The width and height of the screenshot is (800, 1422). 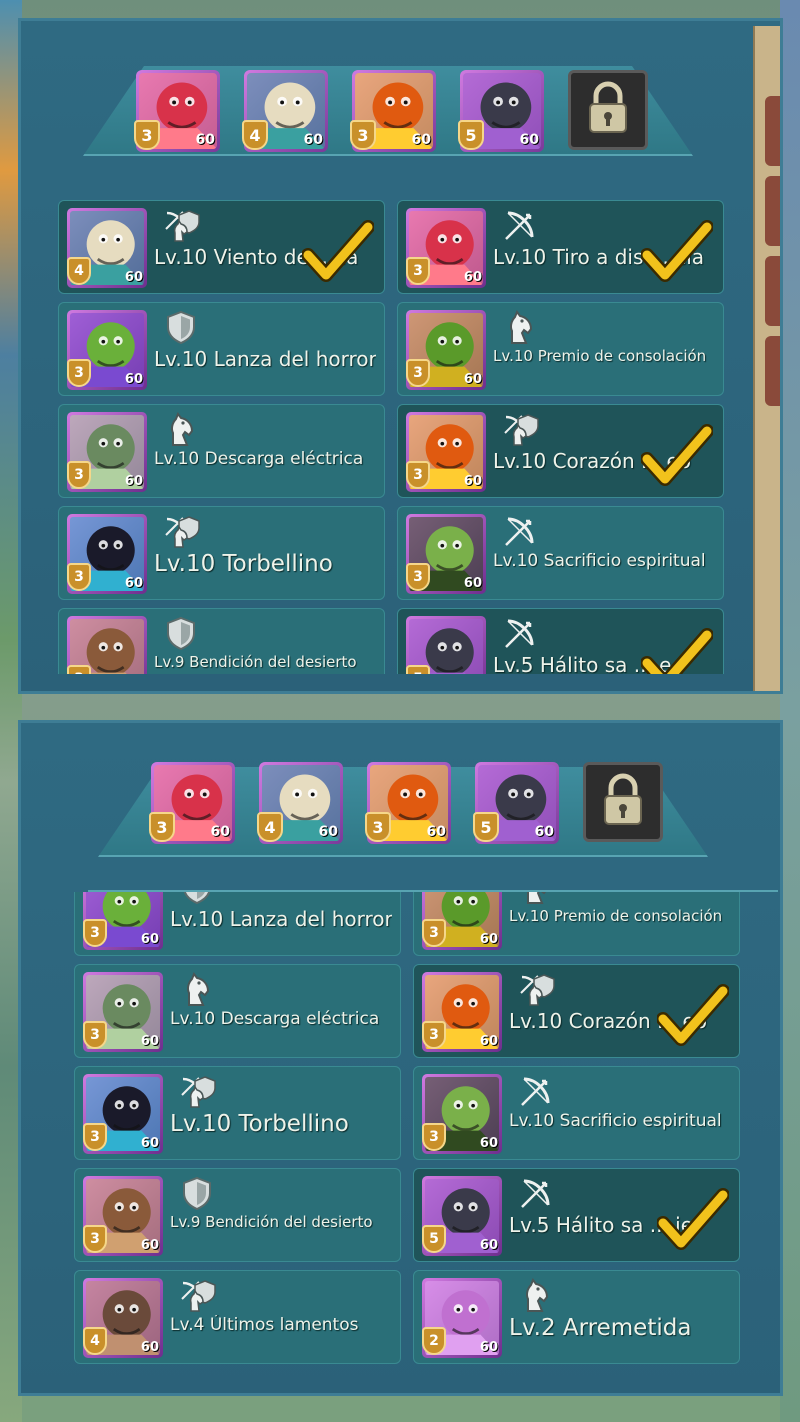 What do you see at coordinates (255, 662) in the screenshot?
I see `skill-name: Lv.9 Bendición del desierto` at bounding box center [255, 662].